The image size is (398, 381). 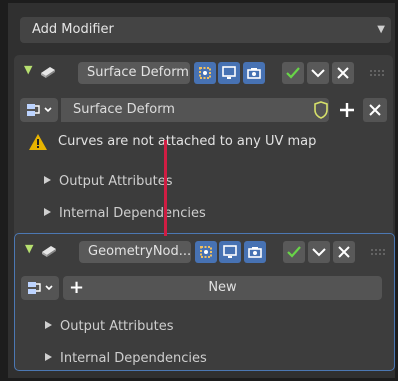 What do you see at coordinates (165, 188) in the screenshot?
I see `drop-indicator-line` at bounding box center [165, 188].